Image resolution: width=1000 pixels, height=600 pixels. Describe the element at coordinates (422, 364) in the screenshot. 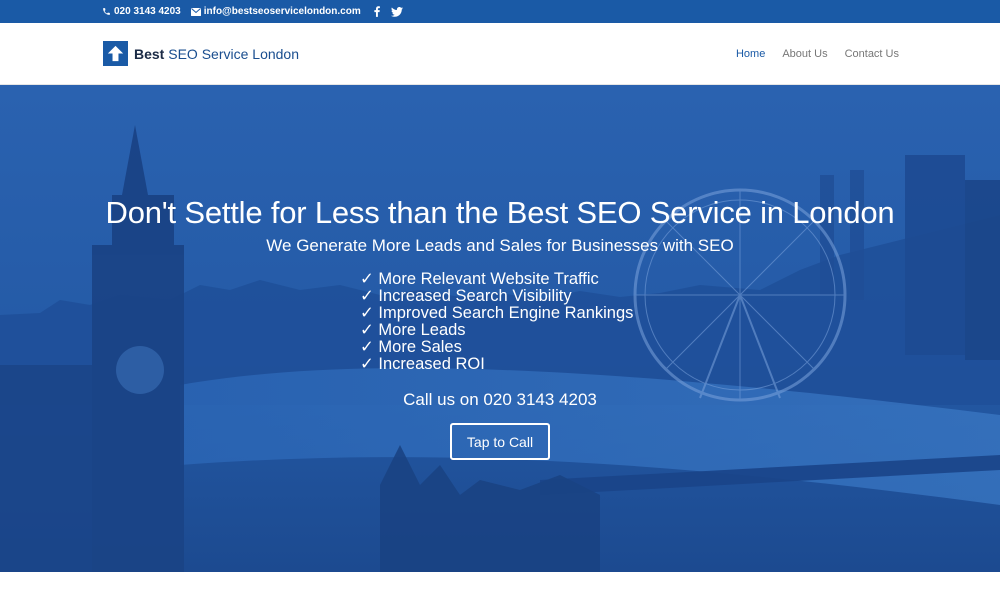

I see `list-item: ✓ Increased ROI` at that location.